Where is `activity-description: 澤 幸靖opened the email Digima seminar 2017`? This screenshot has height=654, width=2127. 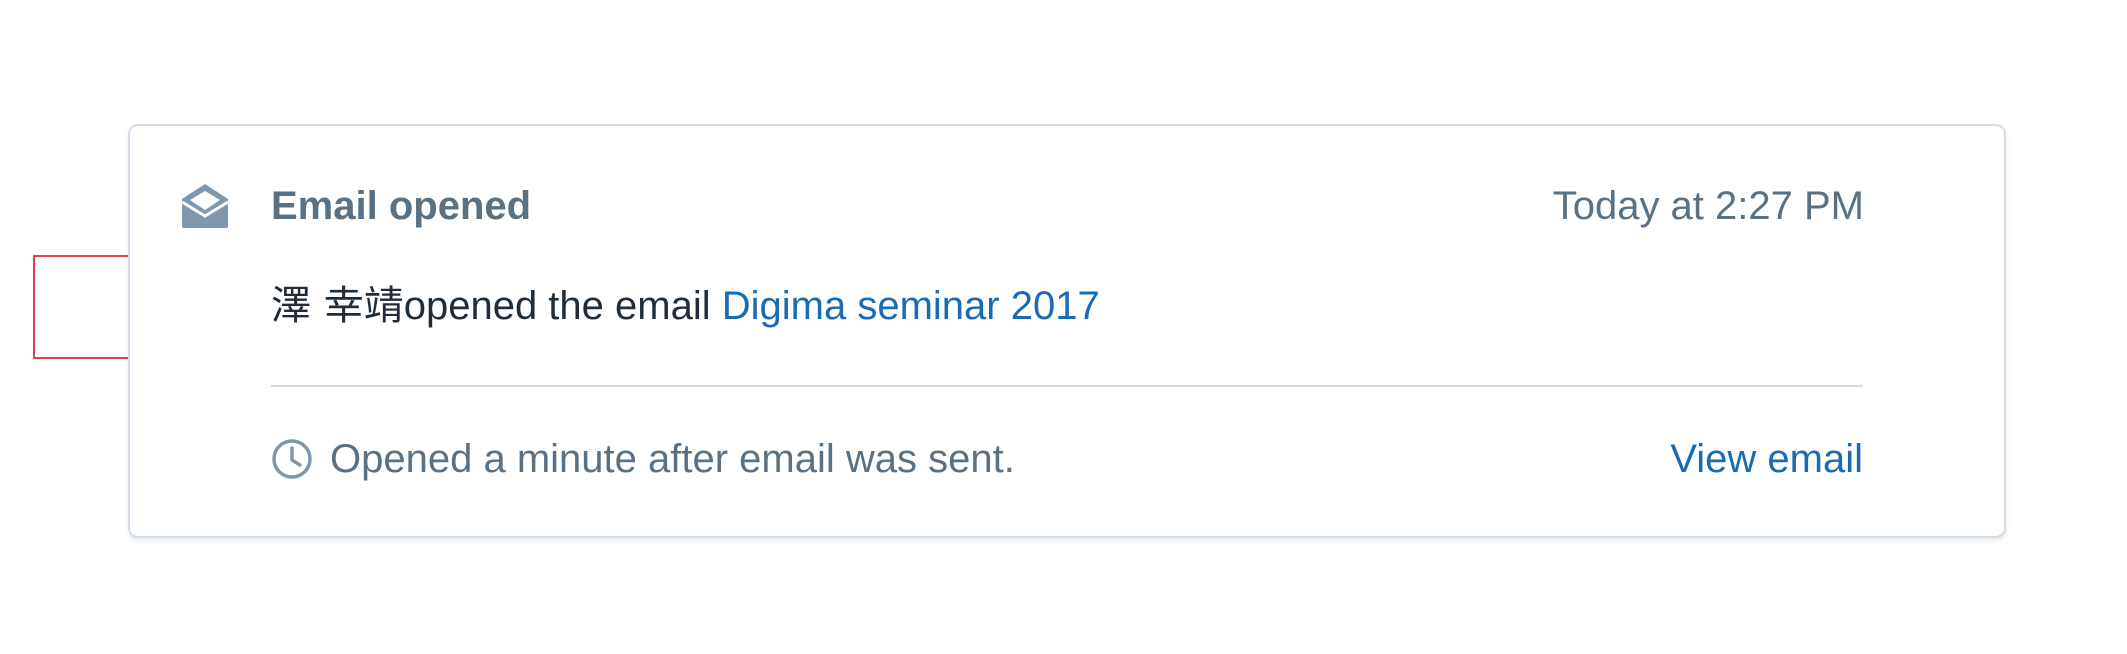 activity-description: 澤 幸靖opened the email Digima seminar 2017 is located at coordinates (685, 306).